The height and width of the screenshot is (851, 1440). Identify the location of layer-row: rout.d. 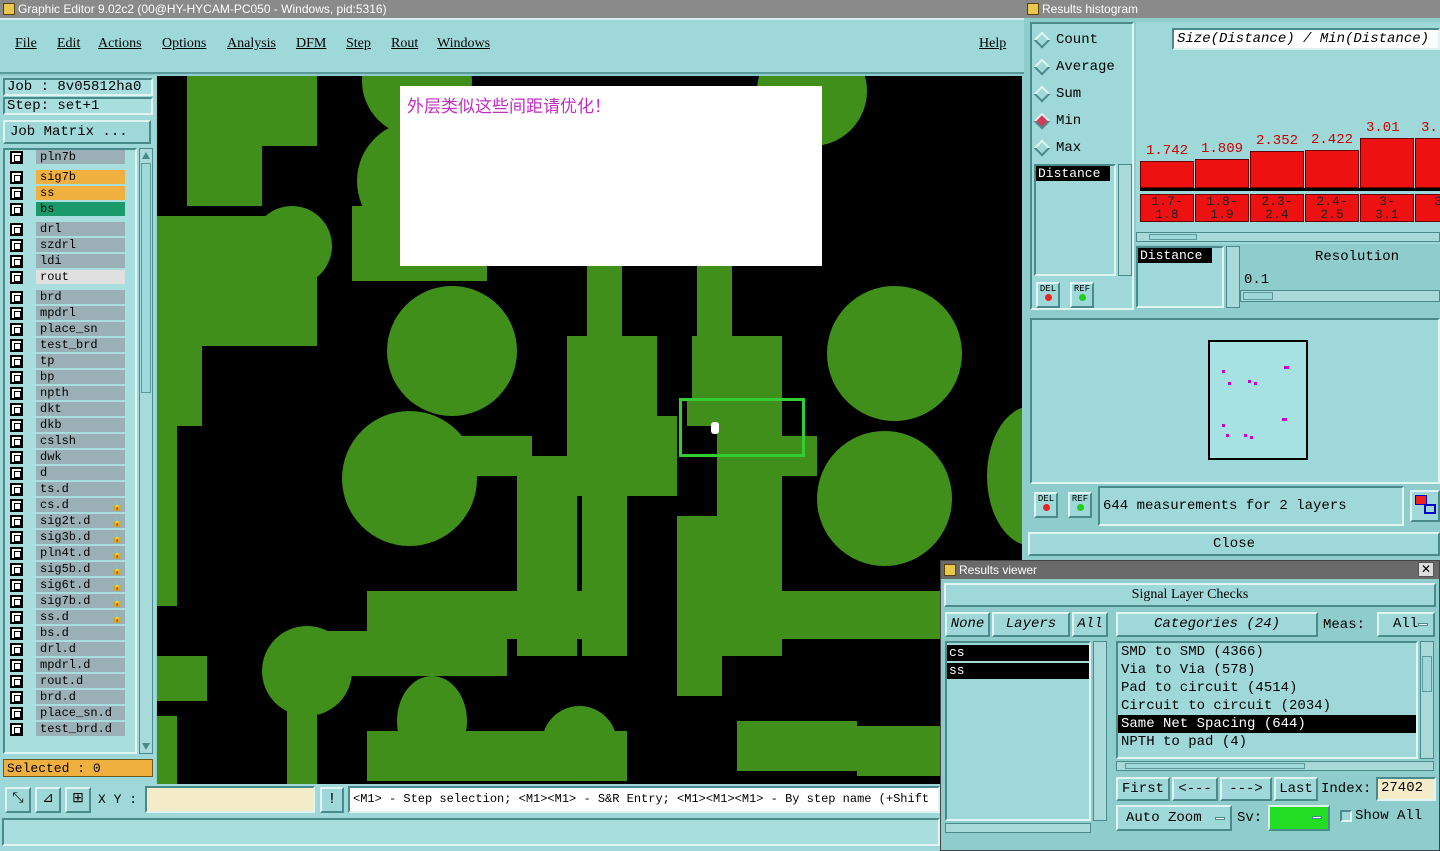
(66, 681).